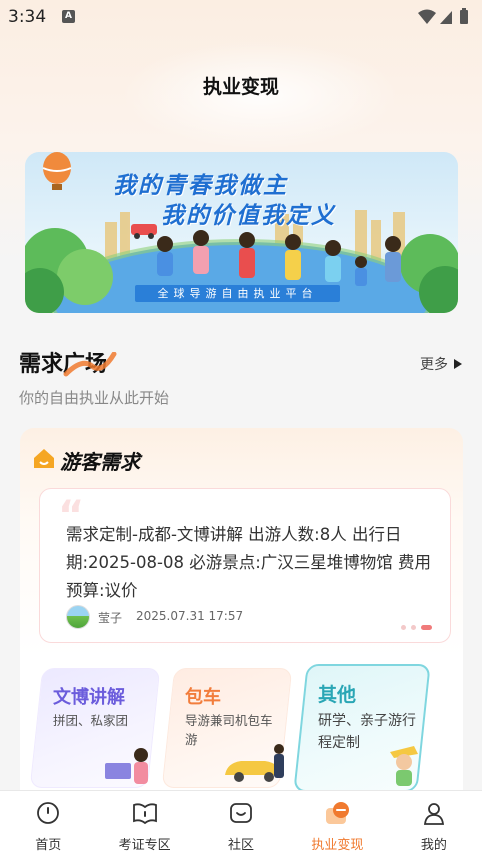 The width and height of the screenshot is (482, 858). Describe the element at coordinates (241, 813) in the screenshot. I see `community-icon` at that location.